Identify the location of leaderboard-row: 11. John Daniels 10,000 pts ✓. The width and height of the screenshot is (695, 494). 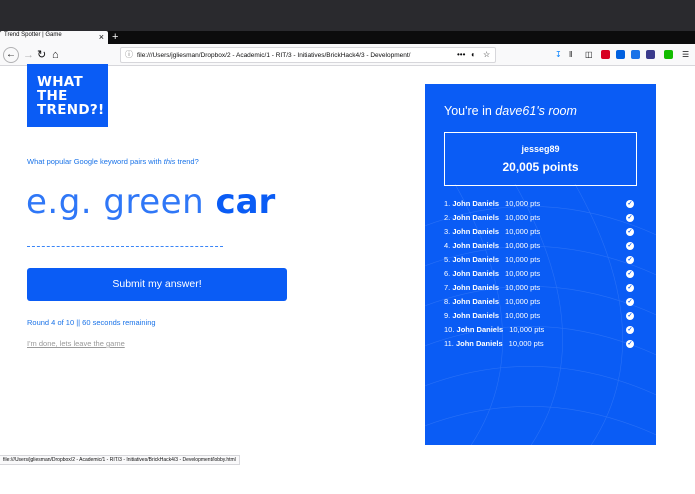
(541, 344).